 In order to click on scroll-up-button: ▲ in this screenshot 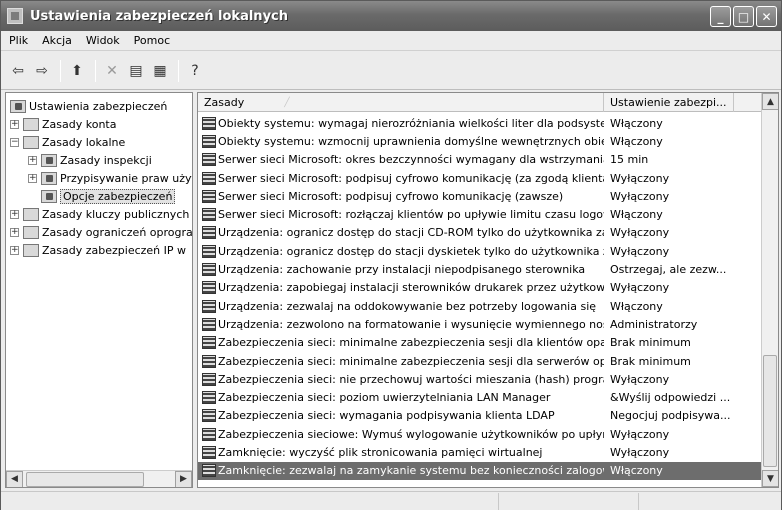, I will do `click(770, 101)`.